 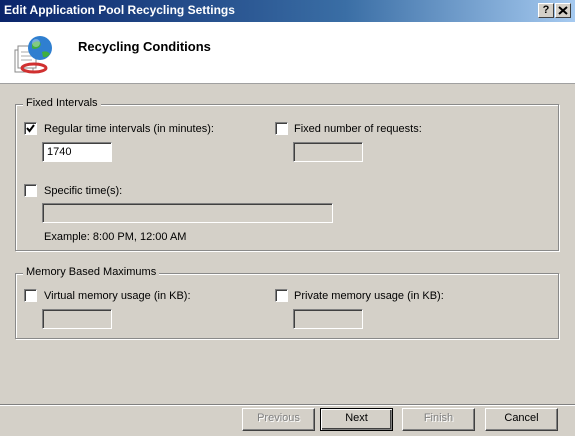 What do you see at coordinates (281, 128) in the screenshot?
I see `fixed-requests-checkbox` at bounding box center [281, 128].